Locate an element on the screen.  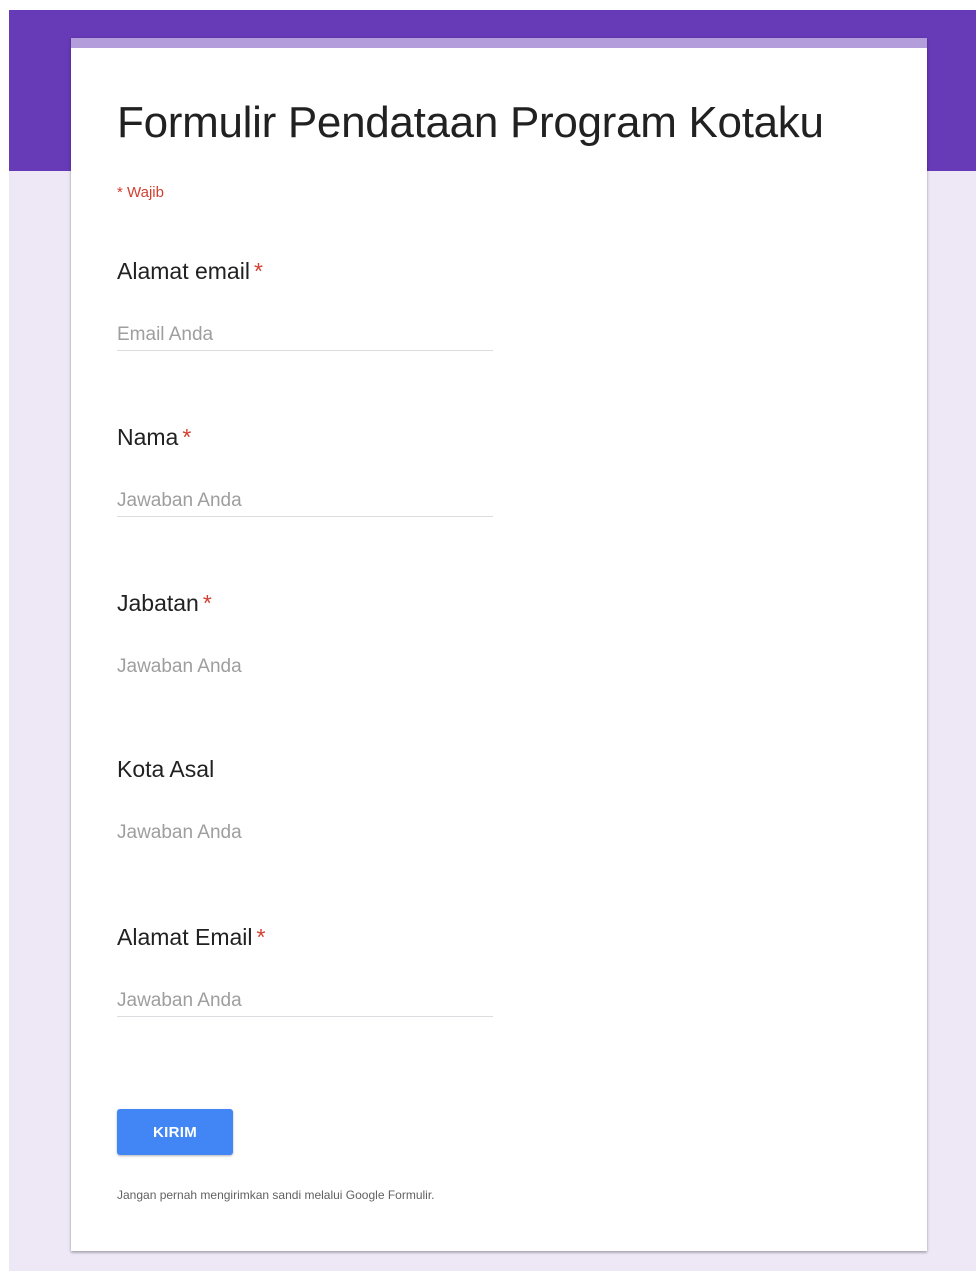
question-label-text: Nama is located at coordinates (148, 437).